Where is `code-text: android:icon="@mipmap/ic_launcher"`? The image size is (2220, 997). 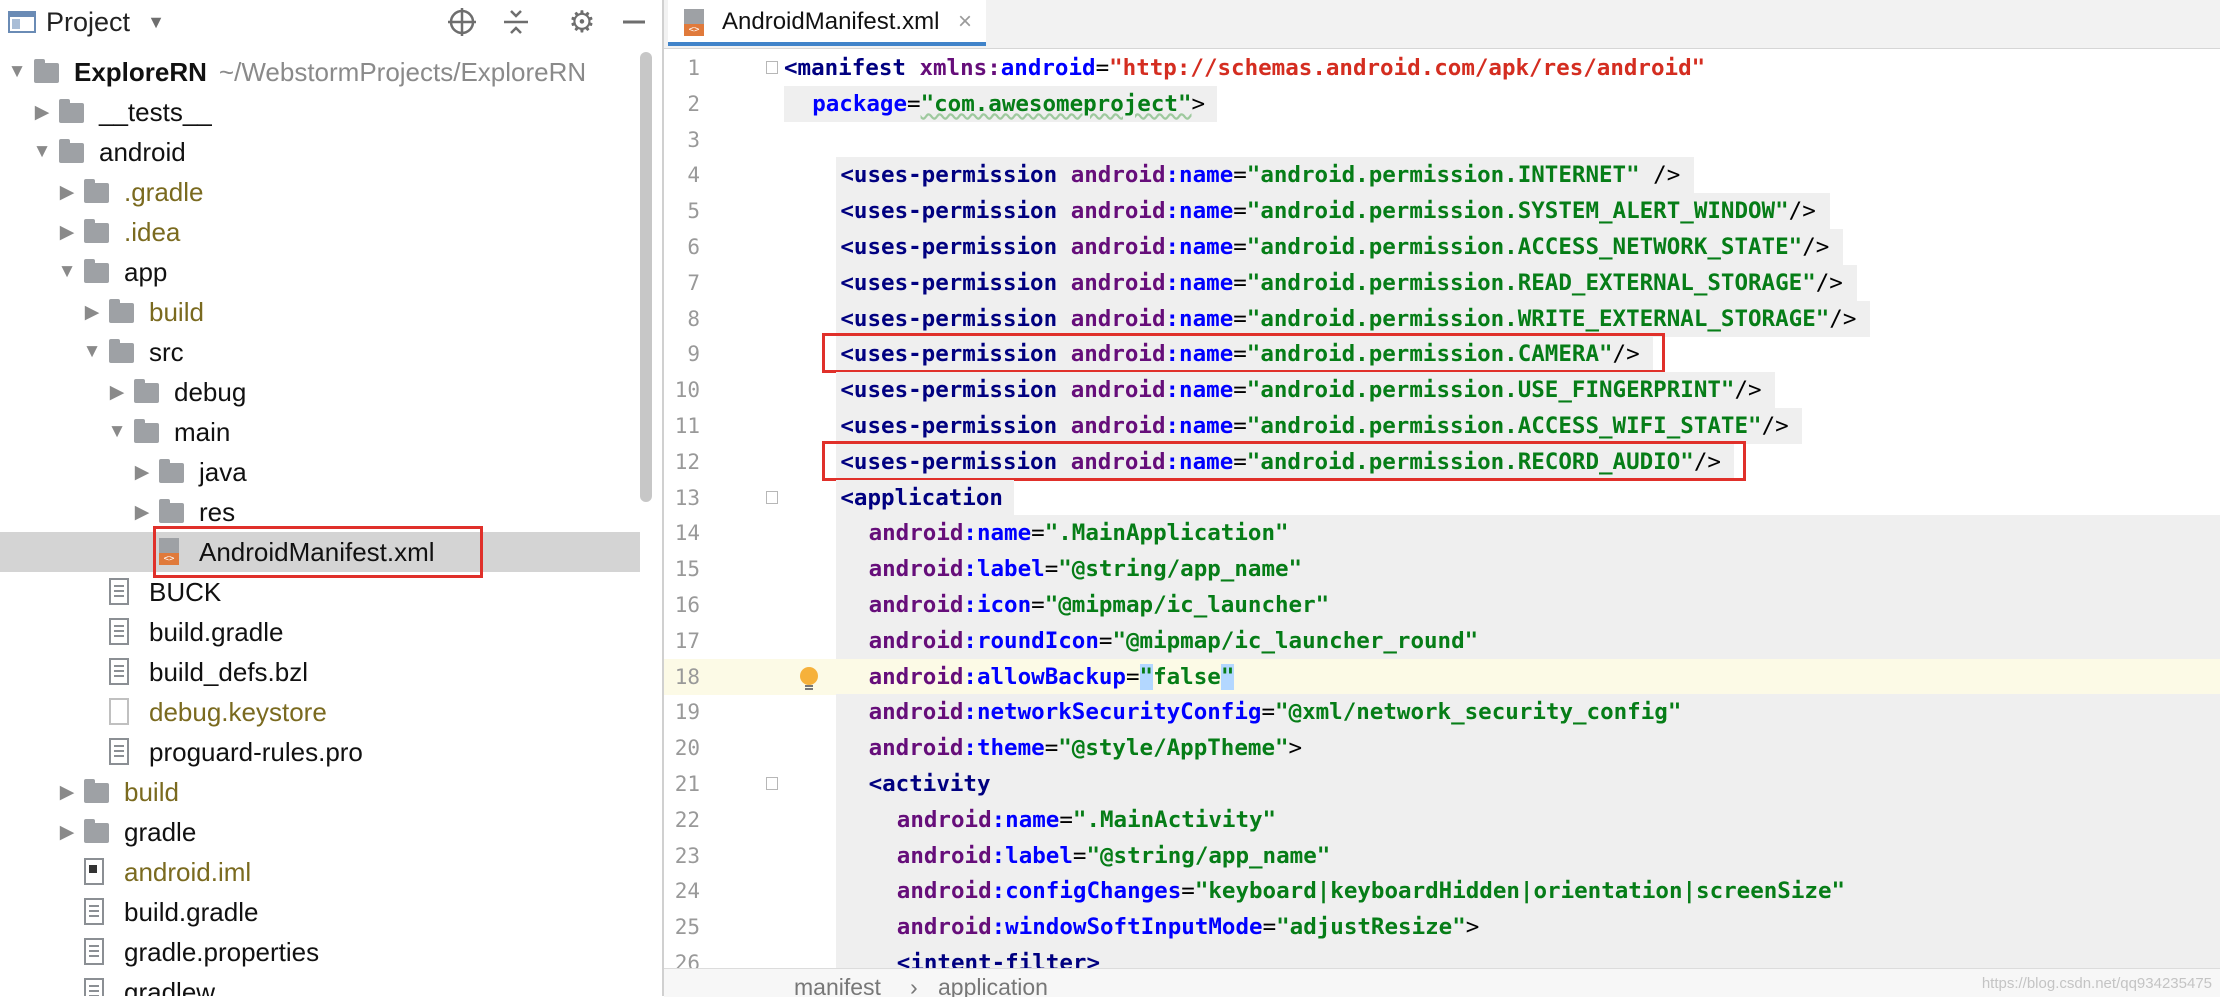 code-text: android:icon="@mipmap/ic_launcher" is located at coordinates (1099, 605).